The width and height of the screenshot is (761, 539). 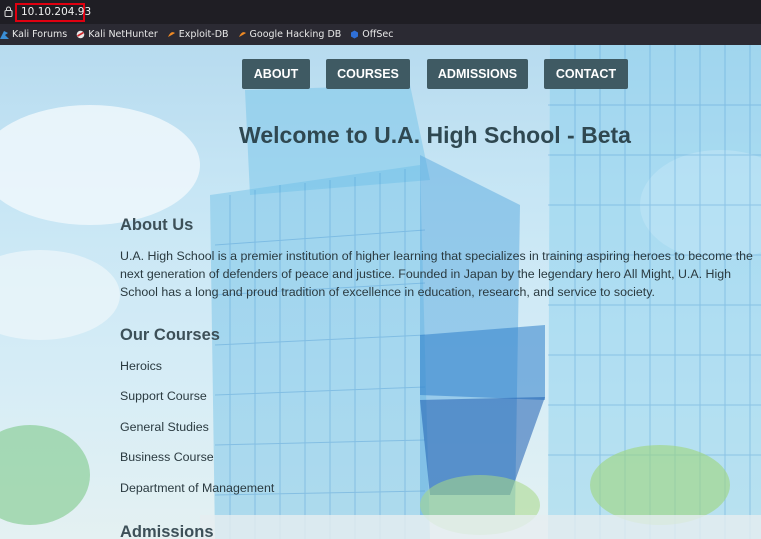 I want to click on course-item: Heroics, so click(x=141, y=366).